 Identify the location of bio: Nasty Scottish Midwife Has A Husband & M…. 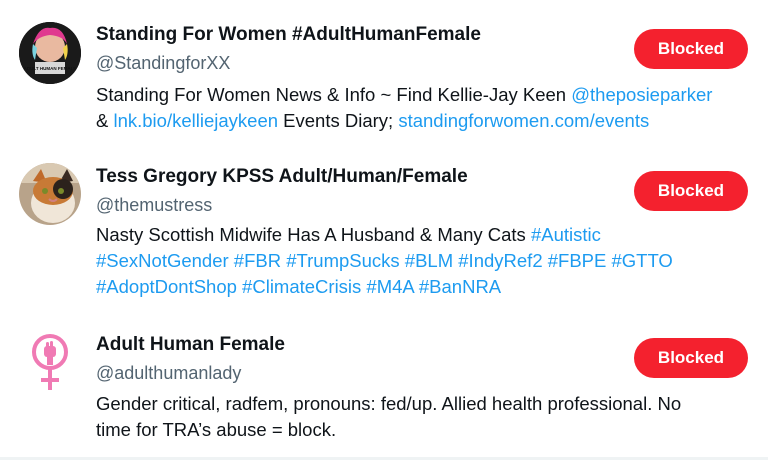
(426, 261).